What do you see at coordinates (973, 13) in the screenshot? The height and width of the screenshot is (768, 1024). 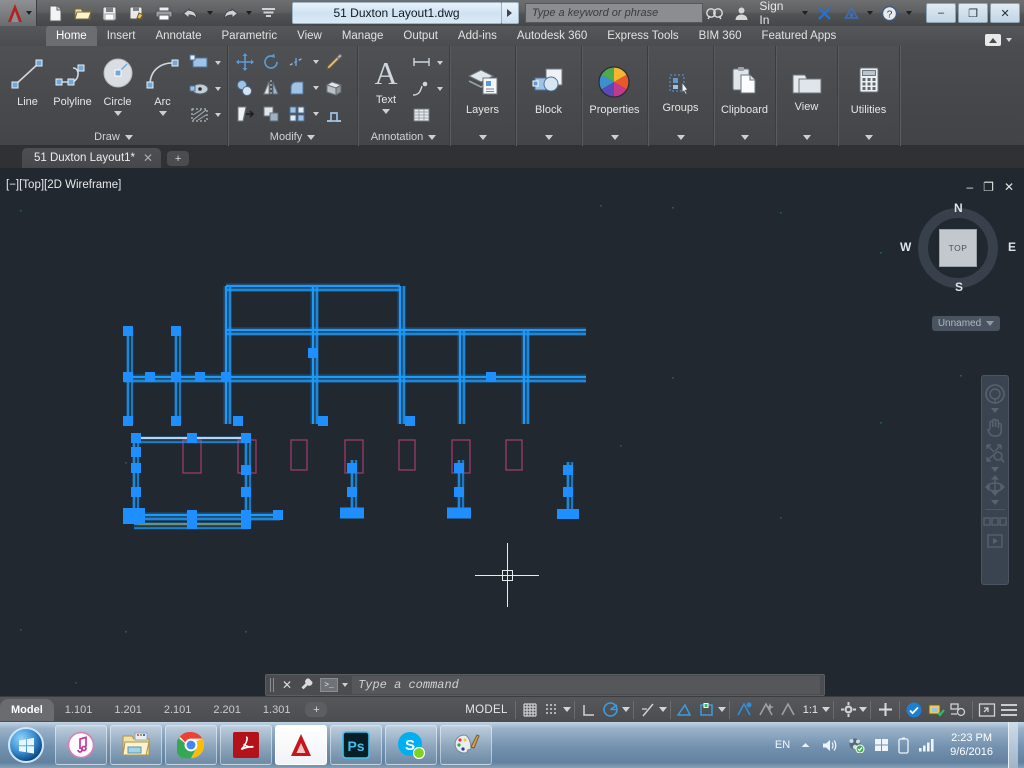 I see `restore-button: ❐` at bounding box center [973, 13].